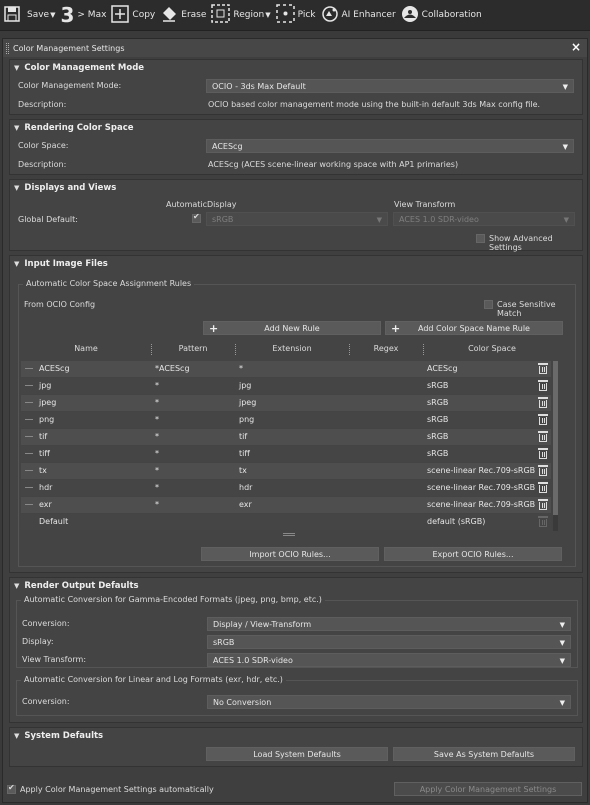 This screenshot has height=805, width=590. Describe the element at coordinates (386, 348) in the screenshot. I see `column-header-regex: Regex` at that location.